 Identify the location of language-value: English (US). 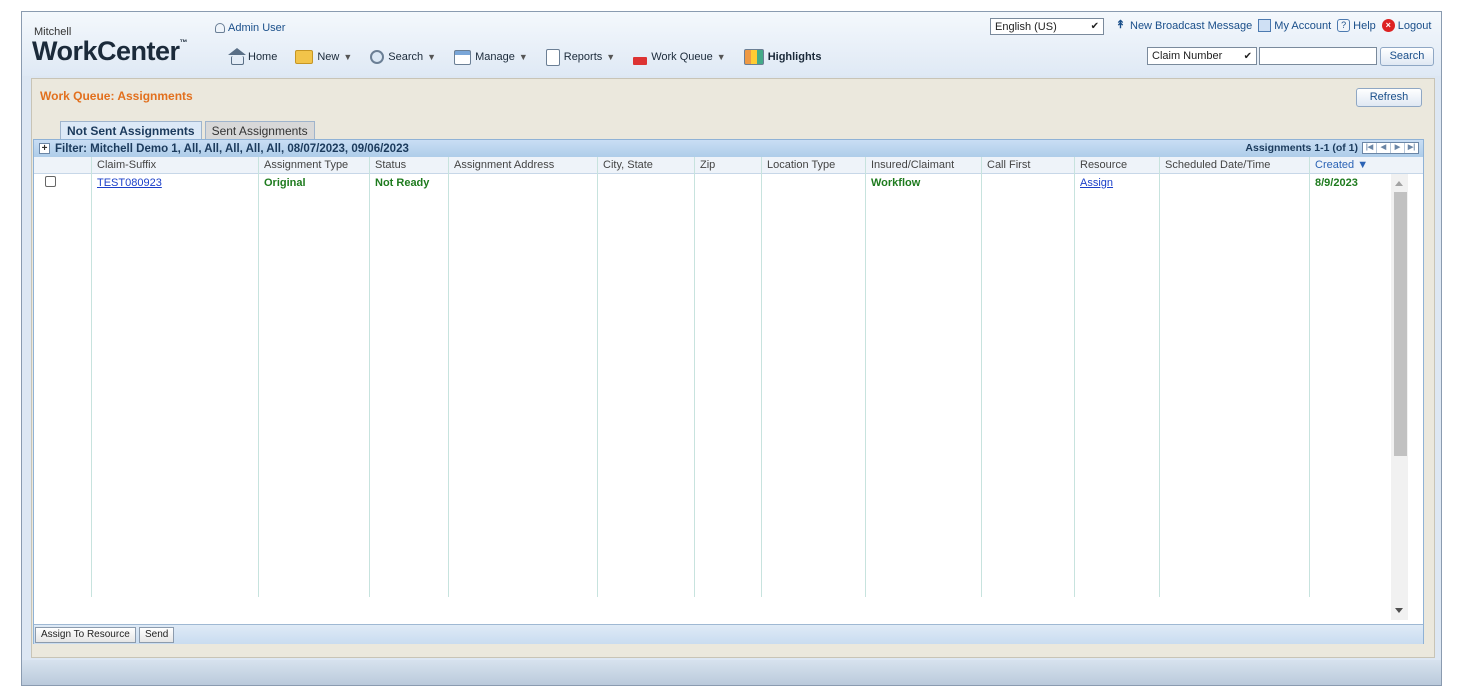
(1026, 26).